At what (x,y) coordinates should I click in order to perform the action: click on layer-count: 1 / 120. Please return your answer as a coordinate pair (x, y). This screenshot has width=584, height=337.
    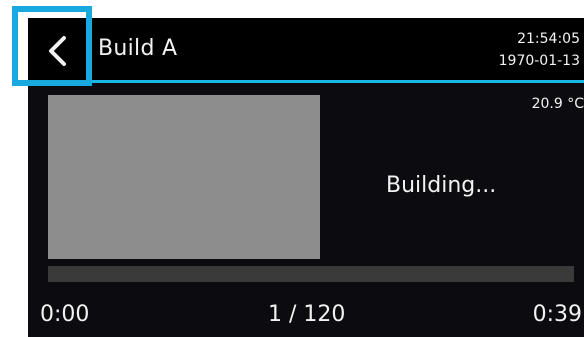
    Looking at the image, I should click on (307, 314).